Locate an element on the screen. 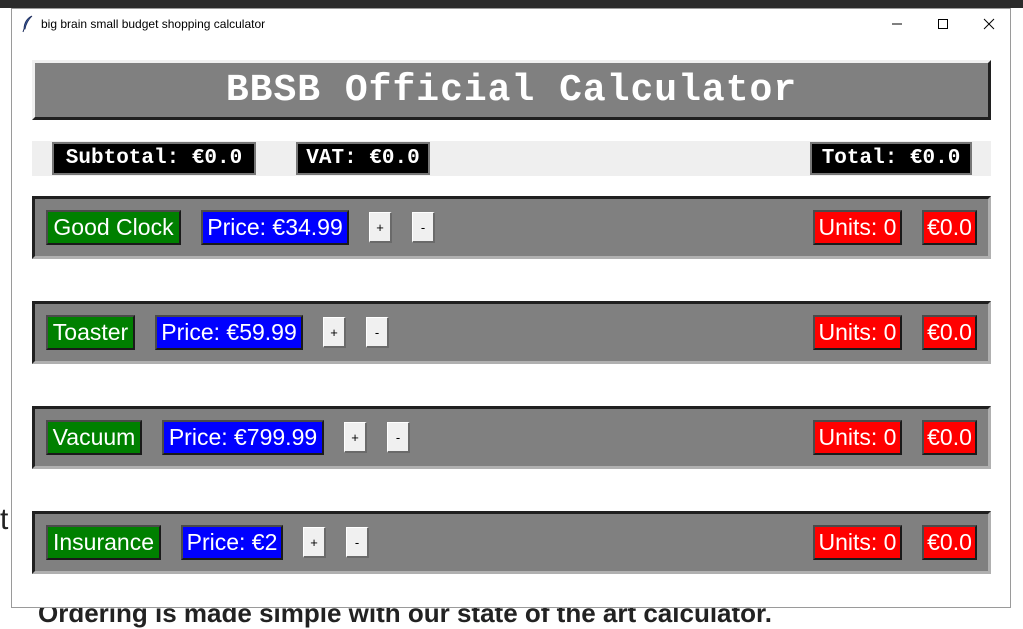 Image resolution: width=1023 pixels, height=629 pixels. product-price: Price: €2 is located at coordinates (232, 542).